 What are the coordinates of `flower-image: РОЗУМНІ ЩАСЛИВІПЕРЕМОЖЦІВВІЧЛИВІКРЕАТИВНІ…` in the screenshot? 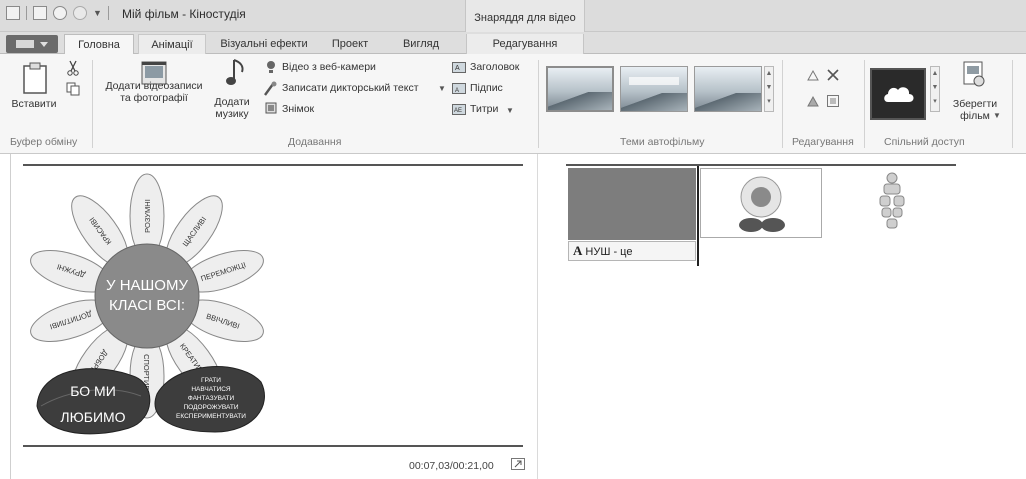 It's located at (147, 304).